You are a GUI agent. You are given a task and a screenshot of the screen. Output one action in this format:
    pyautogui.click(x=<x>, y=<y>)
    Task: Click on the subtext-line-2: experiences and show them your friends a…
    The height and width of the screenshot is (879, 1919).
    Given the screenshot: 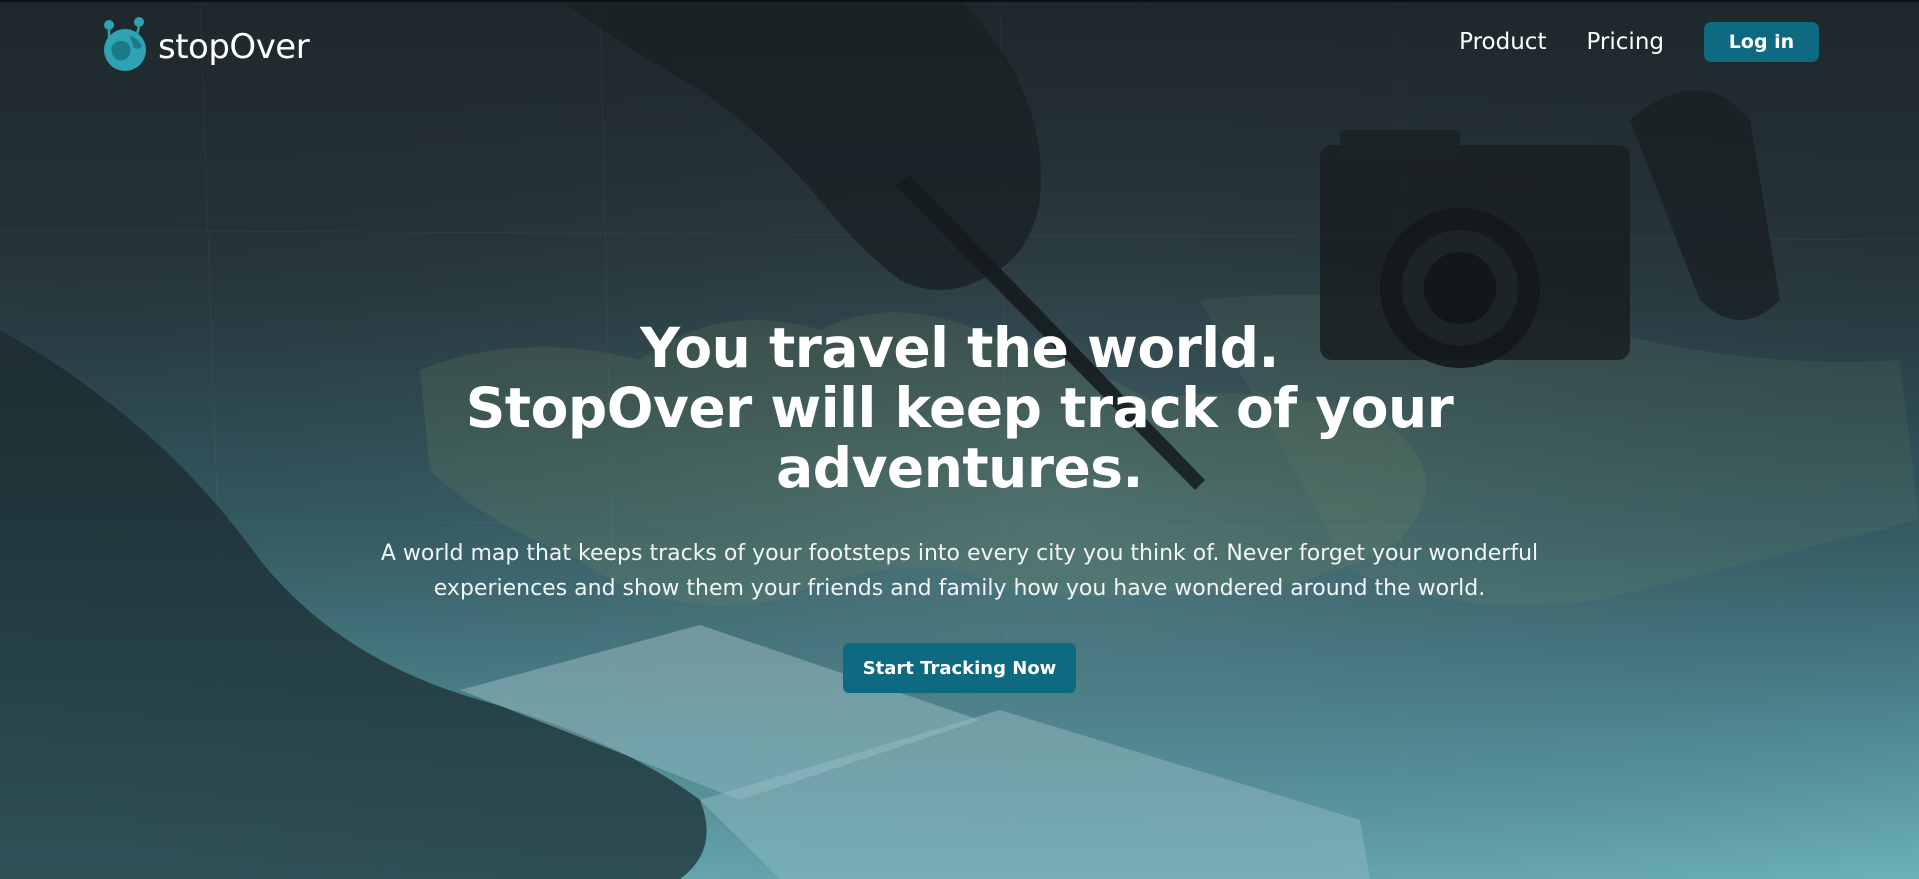 What is the action you would take?
    pyautogui.click(x=959, y=588)
    